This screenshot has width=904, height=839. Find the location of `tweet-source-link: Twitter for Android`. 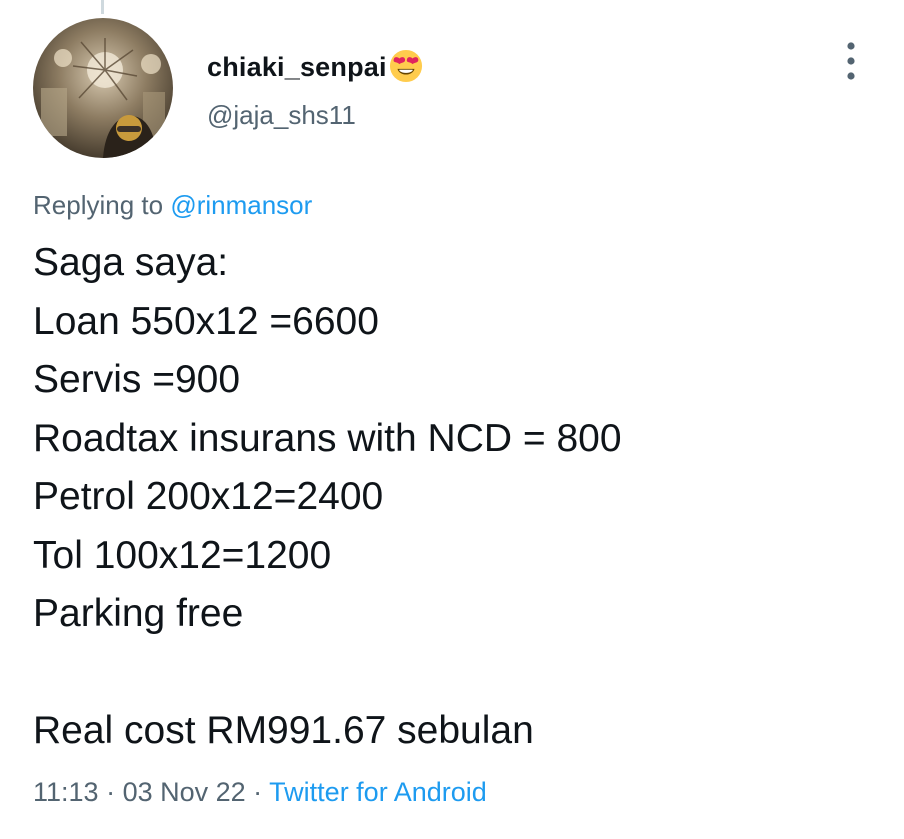

tweet-source-link: Twitter for Android is located at coordinates (378, 792).